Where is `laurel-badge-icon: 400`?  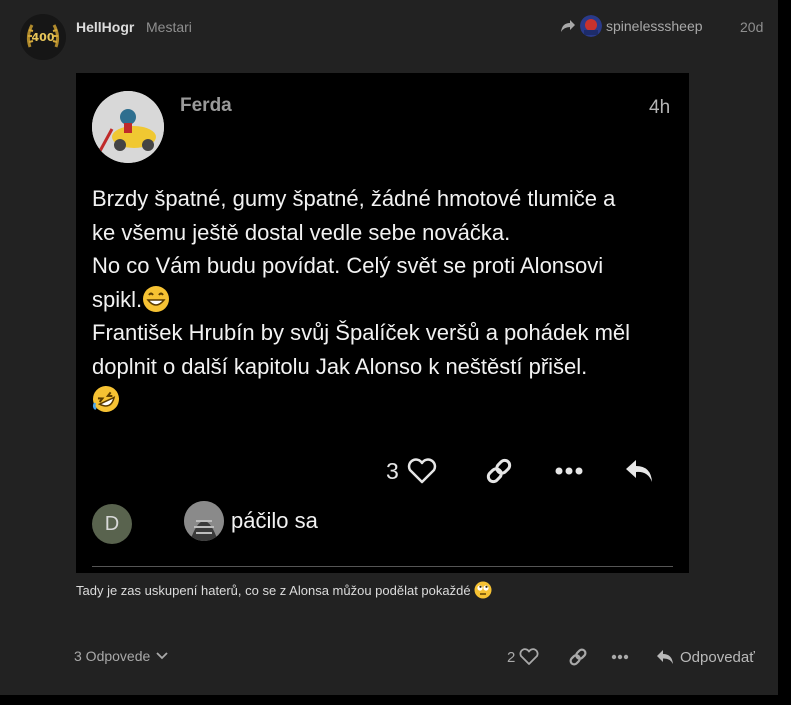 laurel-badge-icon: 400 is located at coordinates (43, 37).